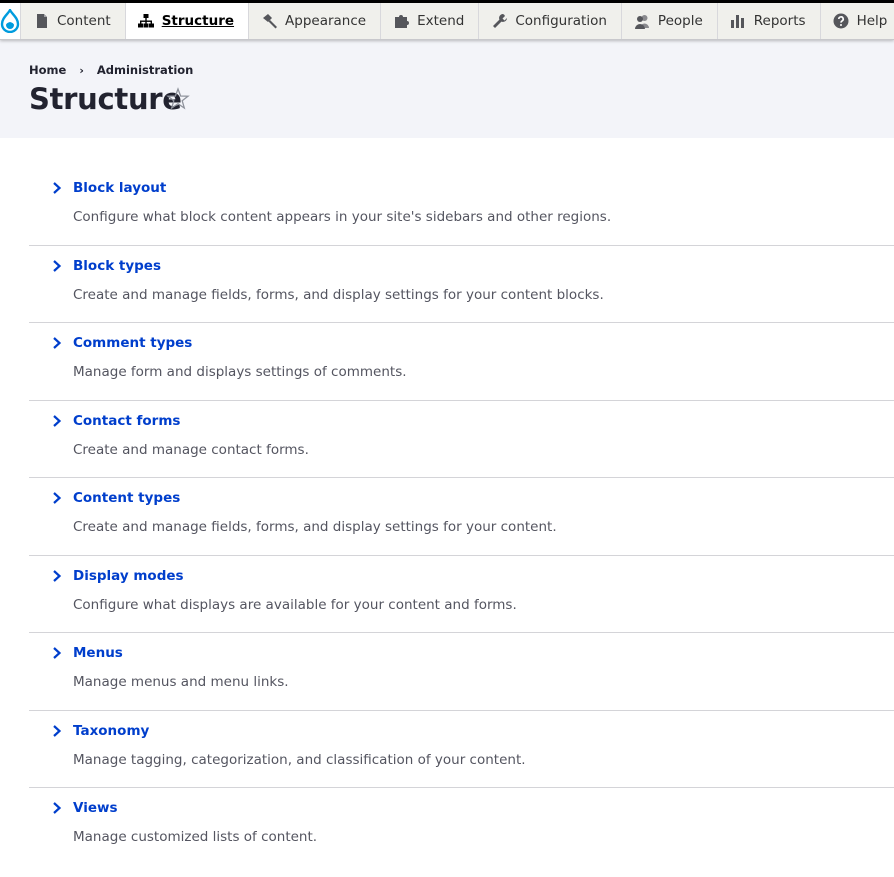  I want to click on breadcrumb: Home › Administration, so click(111, 70).